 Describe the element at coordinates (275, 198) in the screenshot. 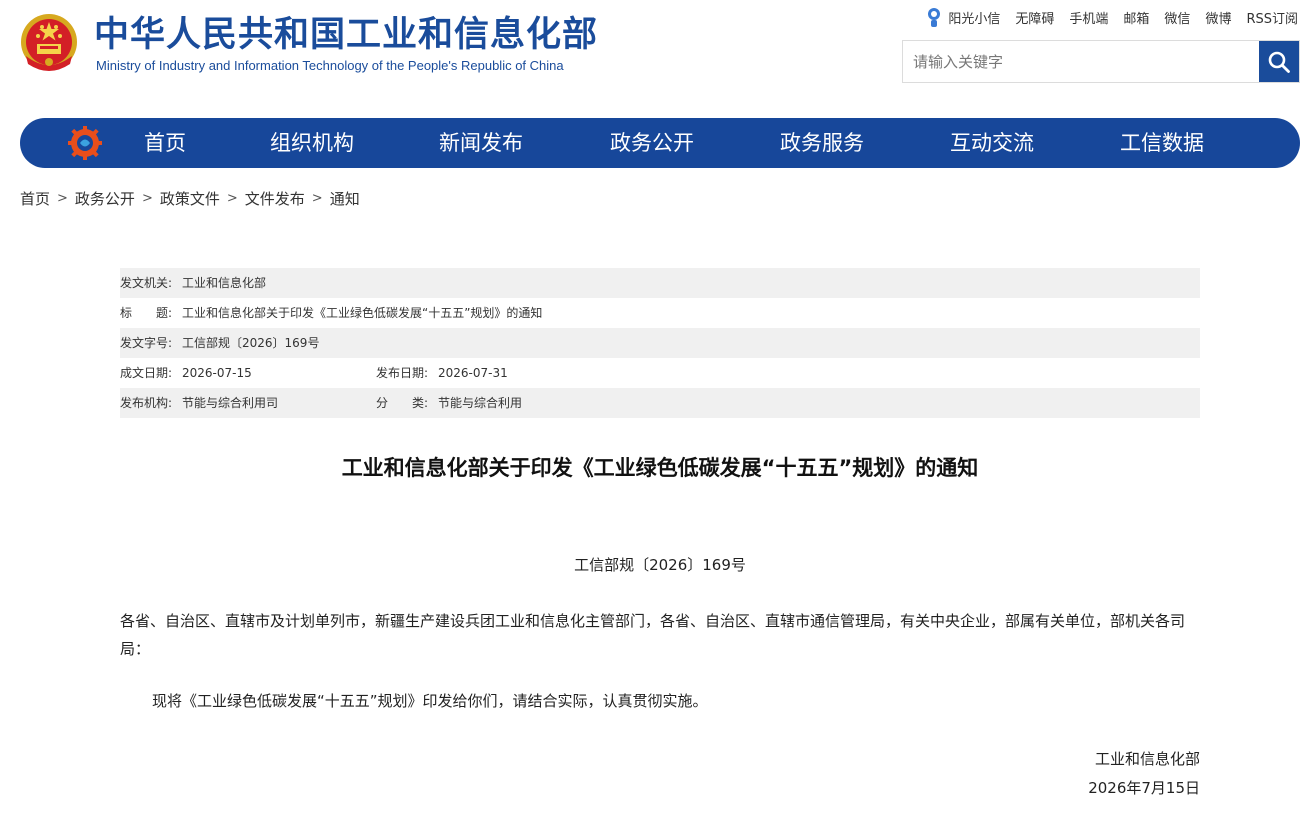

I see `breadcrumb-document-release: 文件发布` at that location.